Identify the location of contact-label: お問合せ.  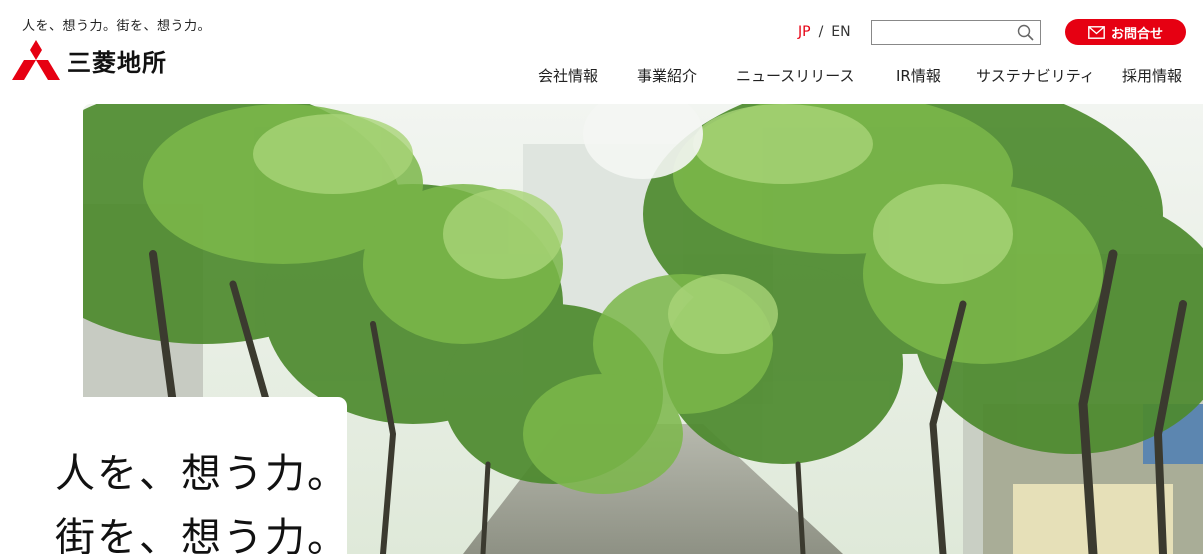
(1136, 34).